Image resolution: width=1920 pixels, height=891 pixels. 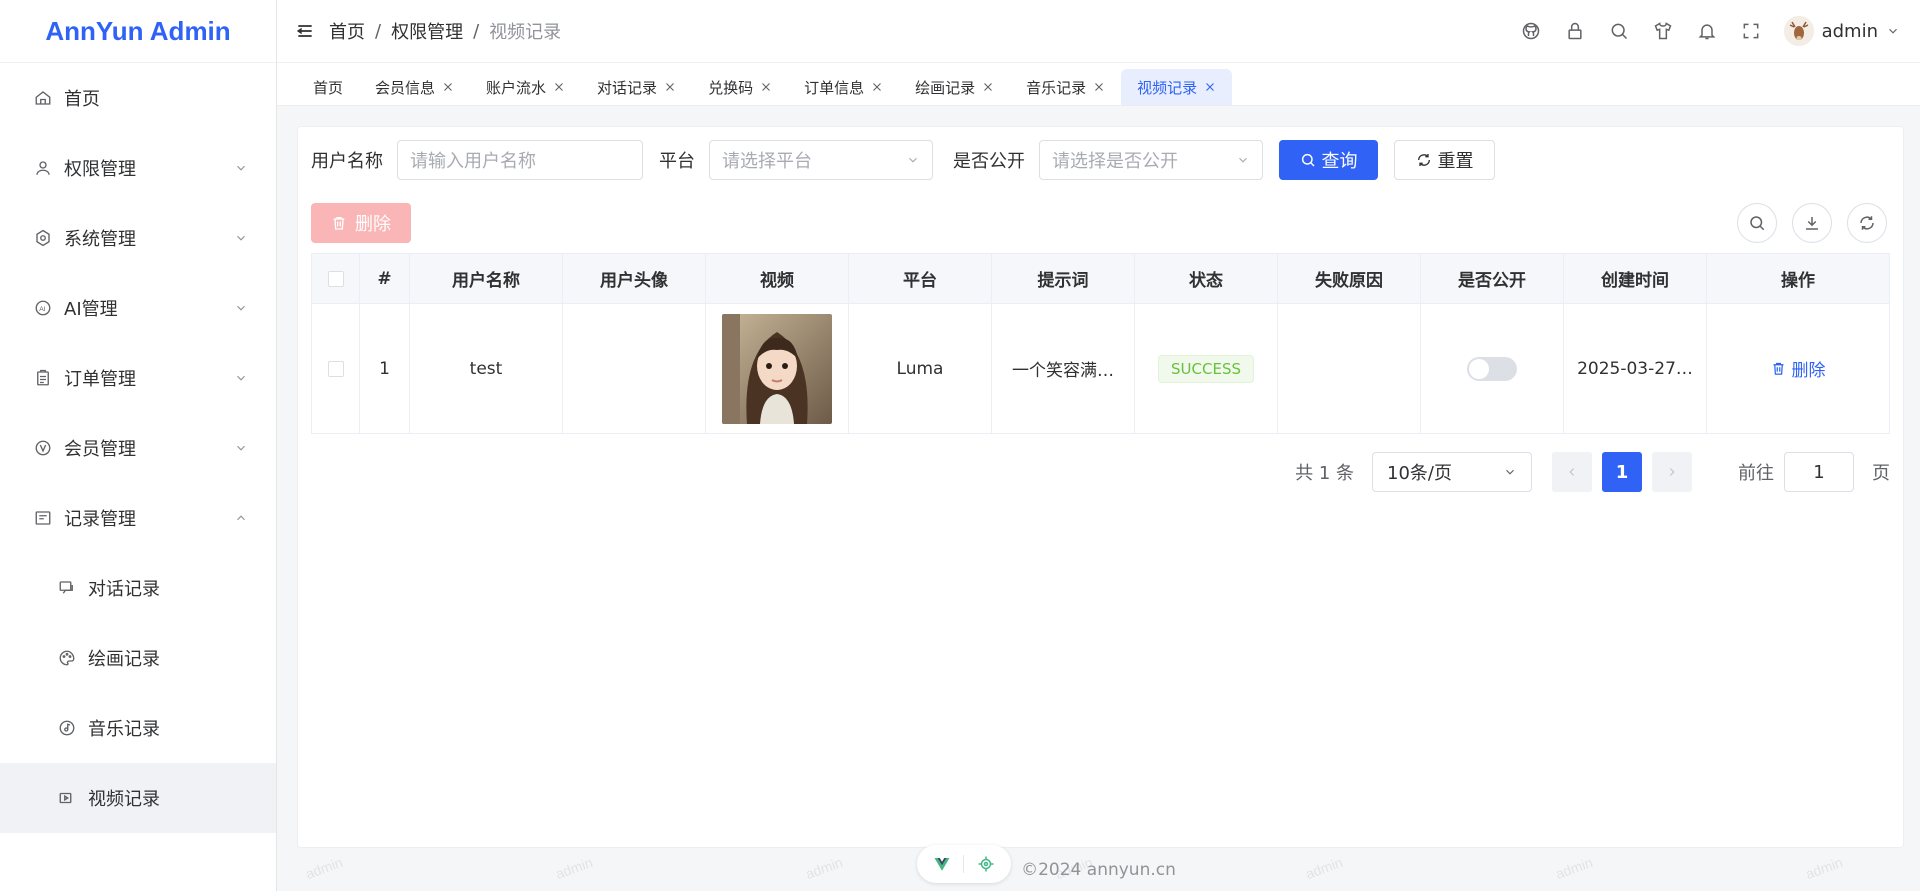 What do you see at coordinates (1819, 472) in the screenshot?
I see `goto-page-input: 1` at bounding box center [1819, 472].